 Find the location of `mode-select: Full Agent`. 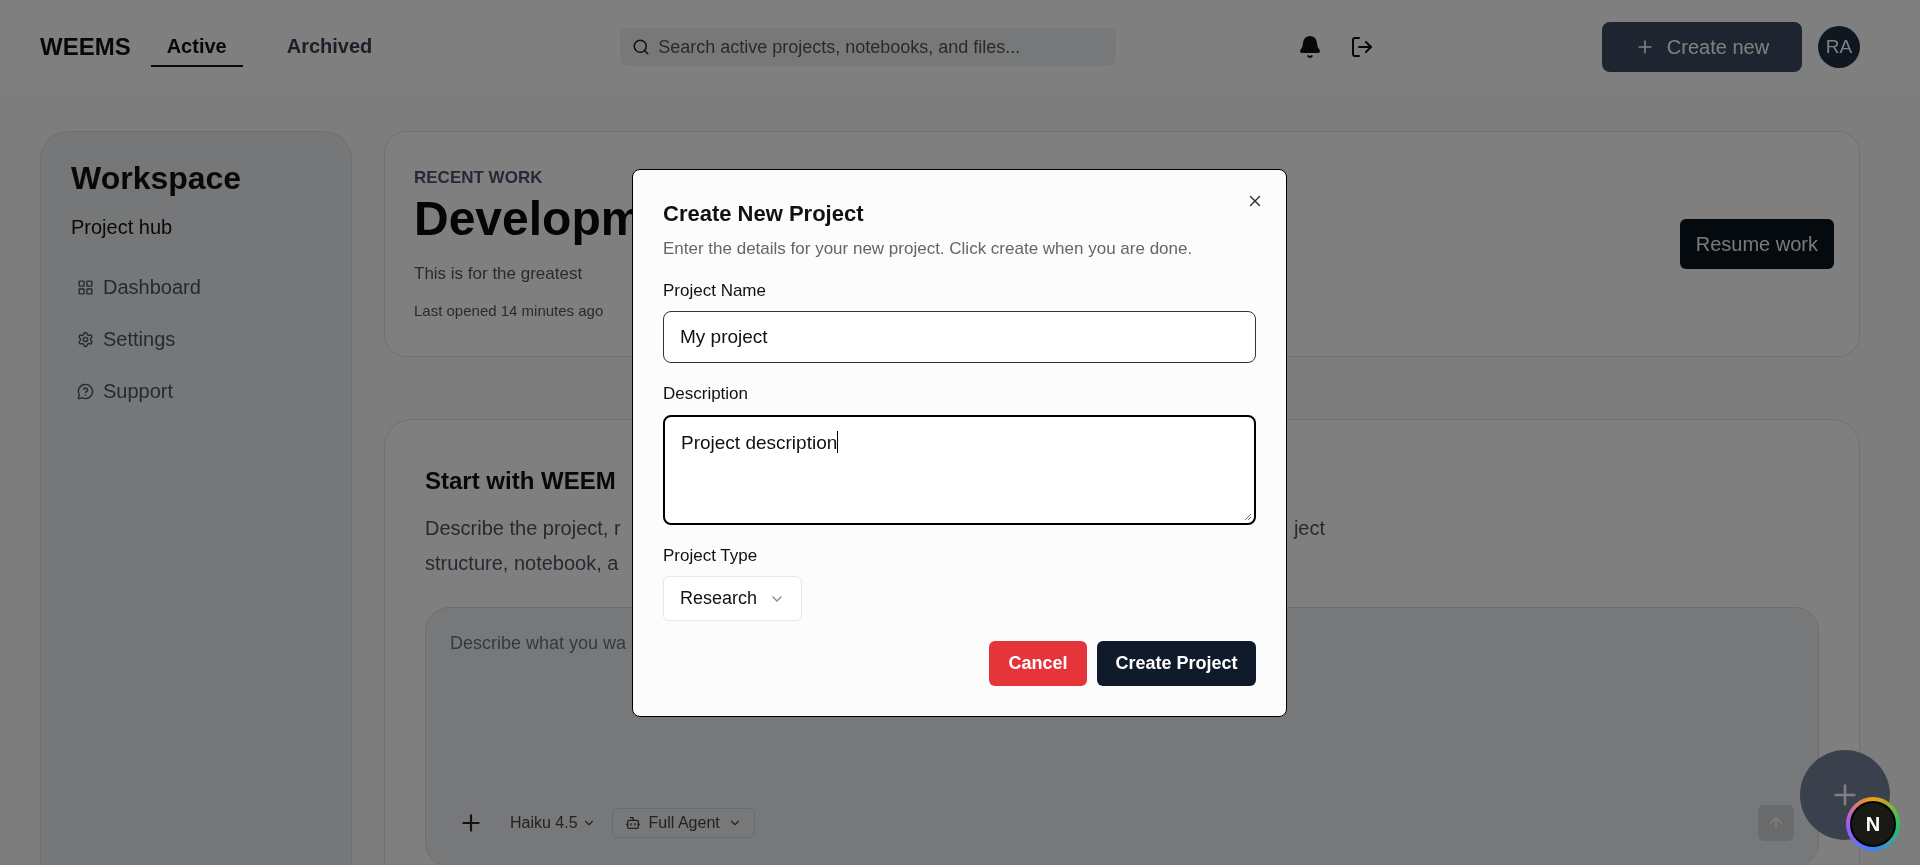

mode-select: Full Agent is located at coordinates (683, 823).